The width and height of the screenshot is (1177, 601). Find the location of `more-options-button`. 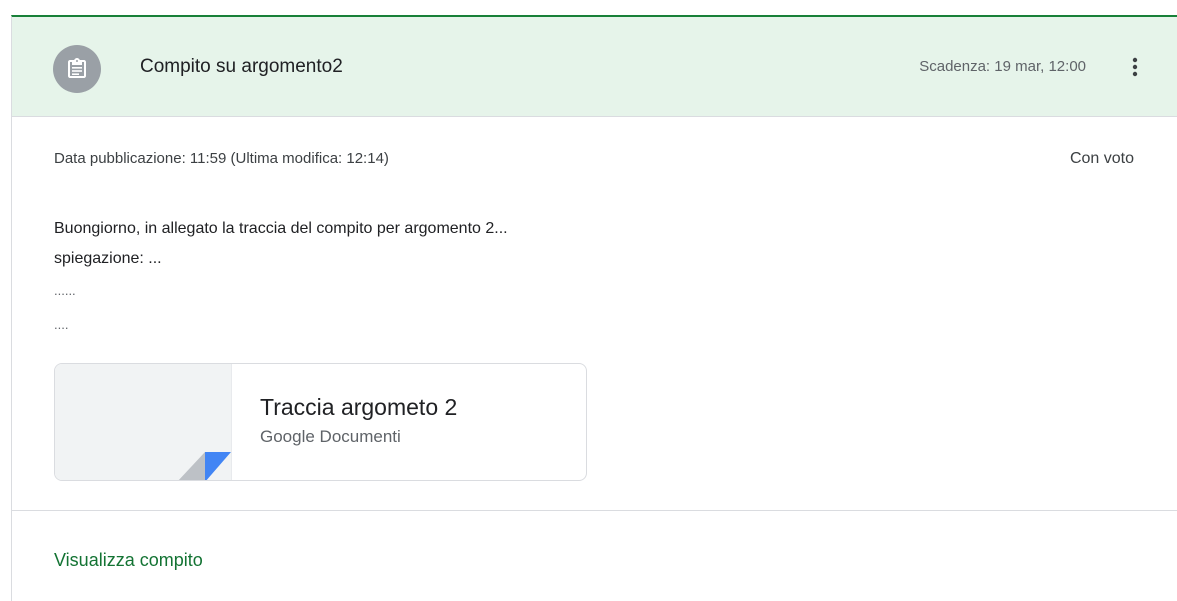

more-options-button is located at coordinates (1135, 67).